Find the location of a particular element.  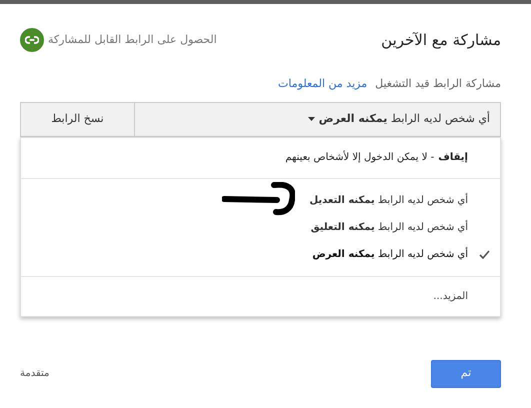

advanced-link: متقدمة is located at coordinates (35, 373).